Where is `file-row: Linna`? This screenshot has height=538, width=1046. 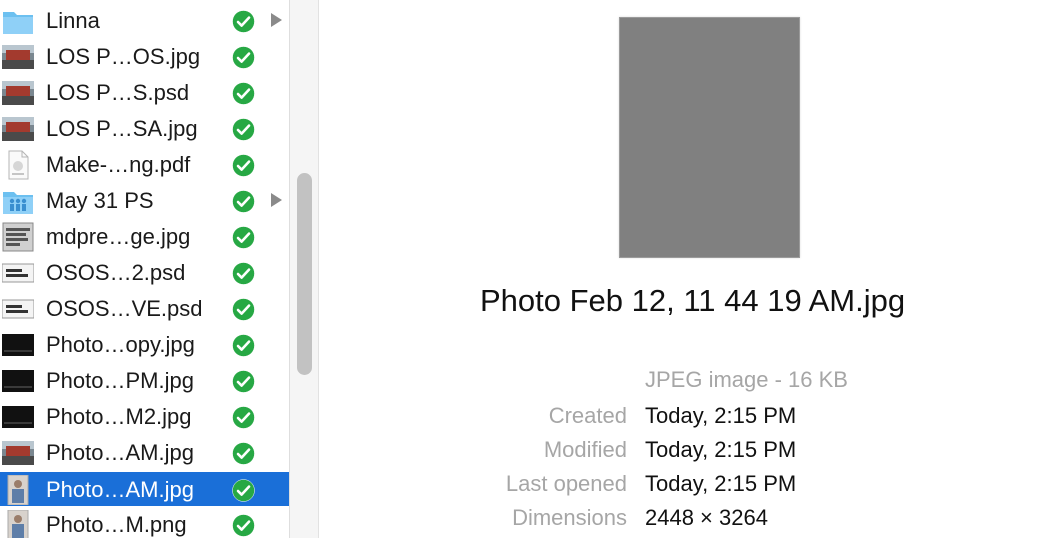
file-row: Linna is located at coordinates (144, 21).